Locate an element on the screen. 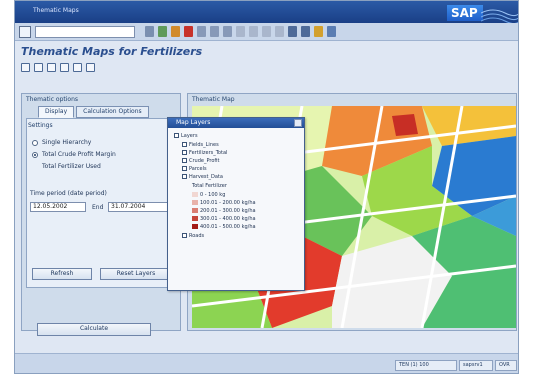  close-icon is located at coordinates (298, 123).